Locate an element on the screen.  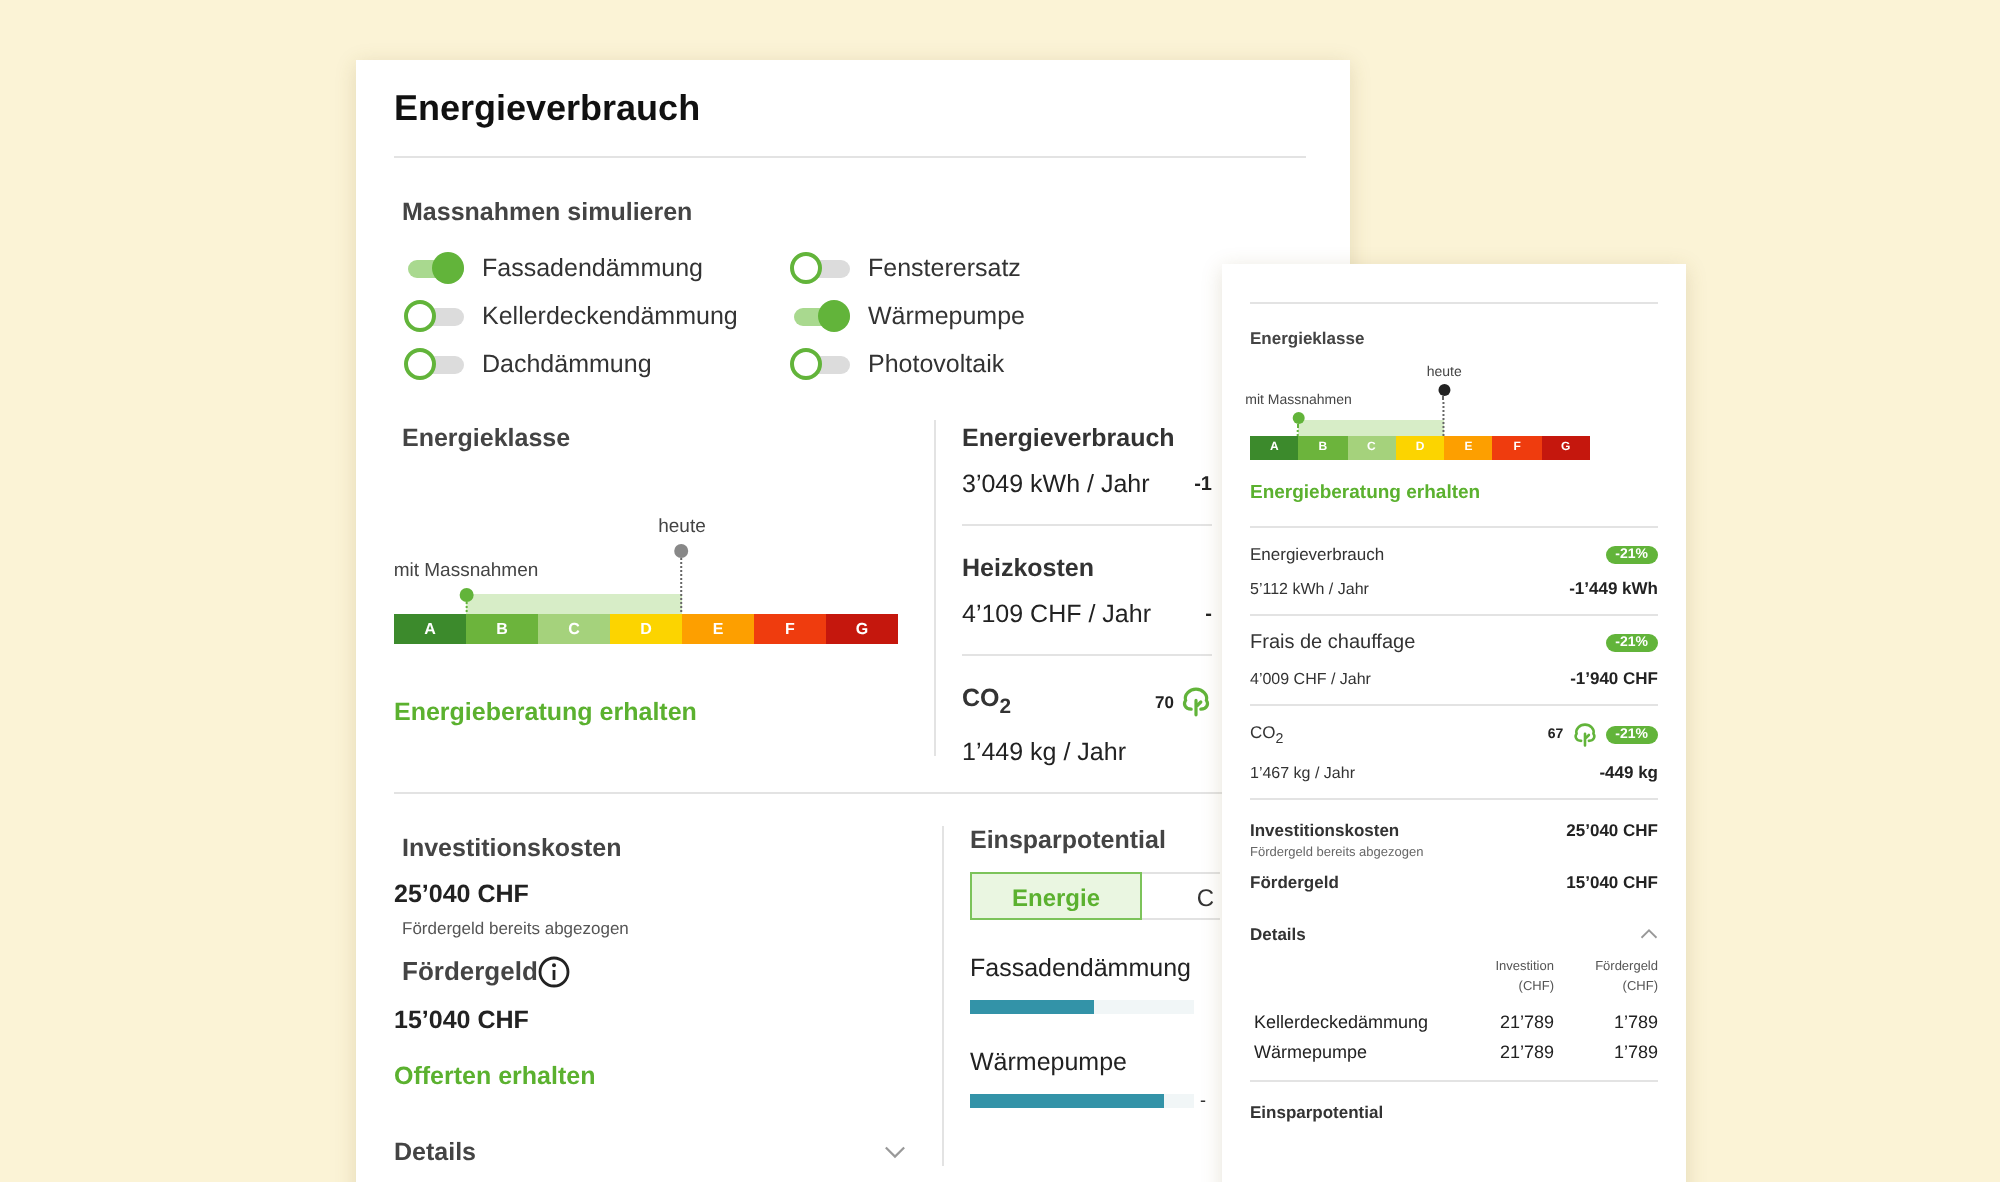
toggle-label: Fassadendämmung is located at coordinates (592, 268).